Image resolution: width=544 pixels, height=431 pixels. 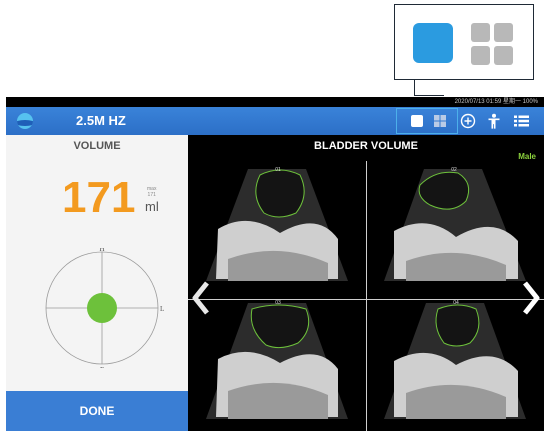 I want to click on bladder-volume-title: BLADDER VOLUME, so click(x=366, y=146).